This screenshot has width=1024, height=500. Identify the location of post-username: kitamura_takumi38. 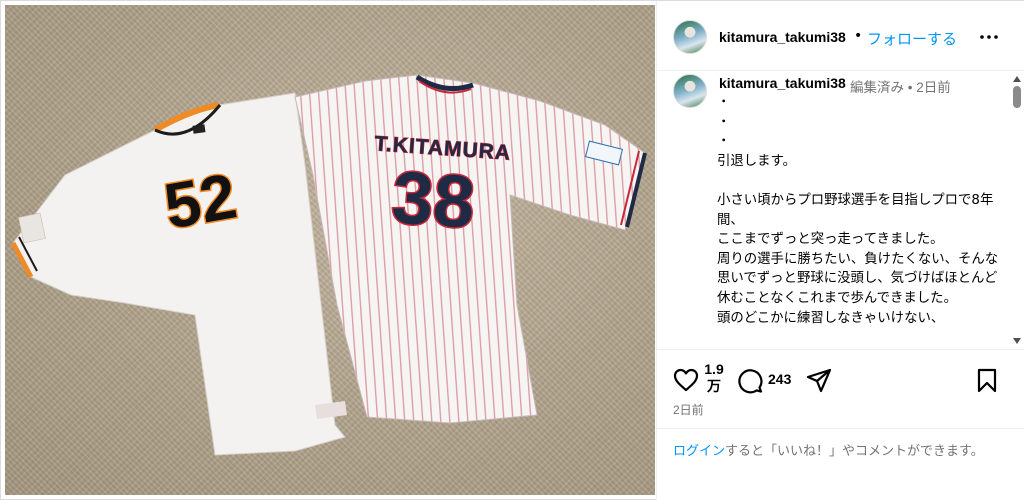
(782, 37).